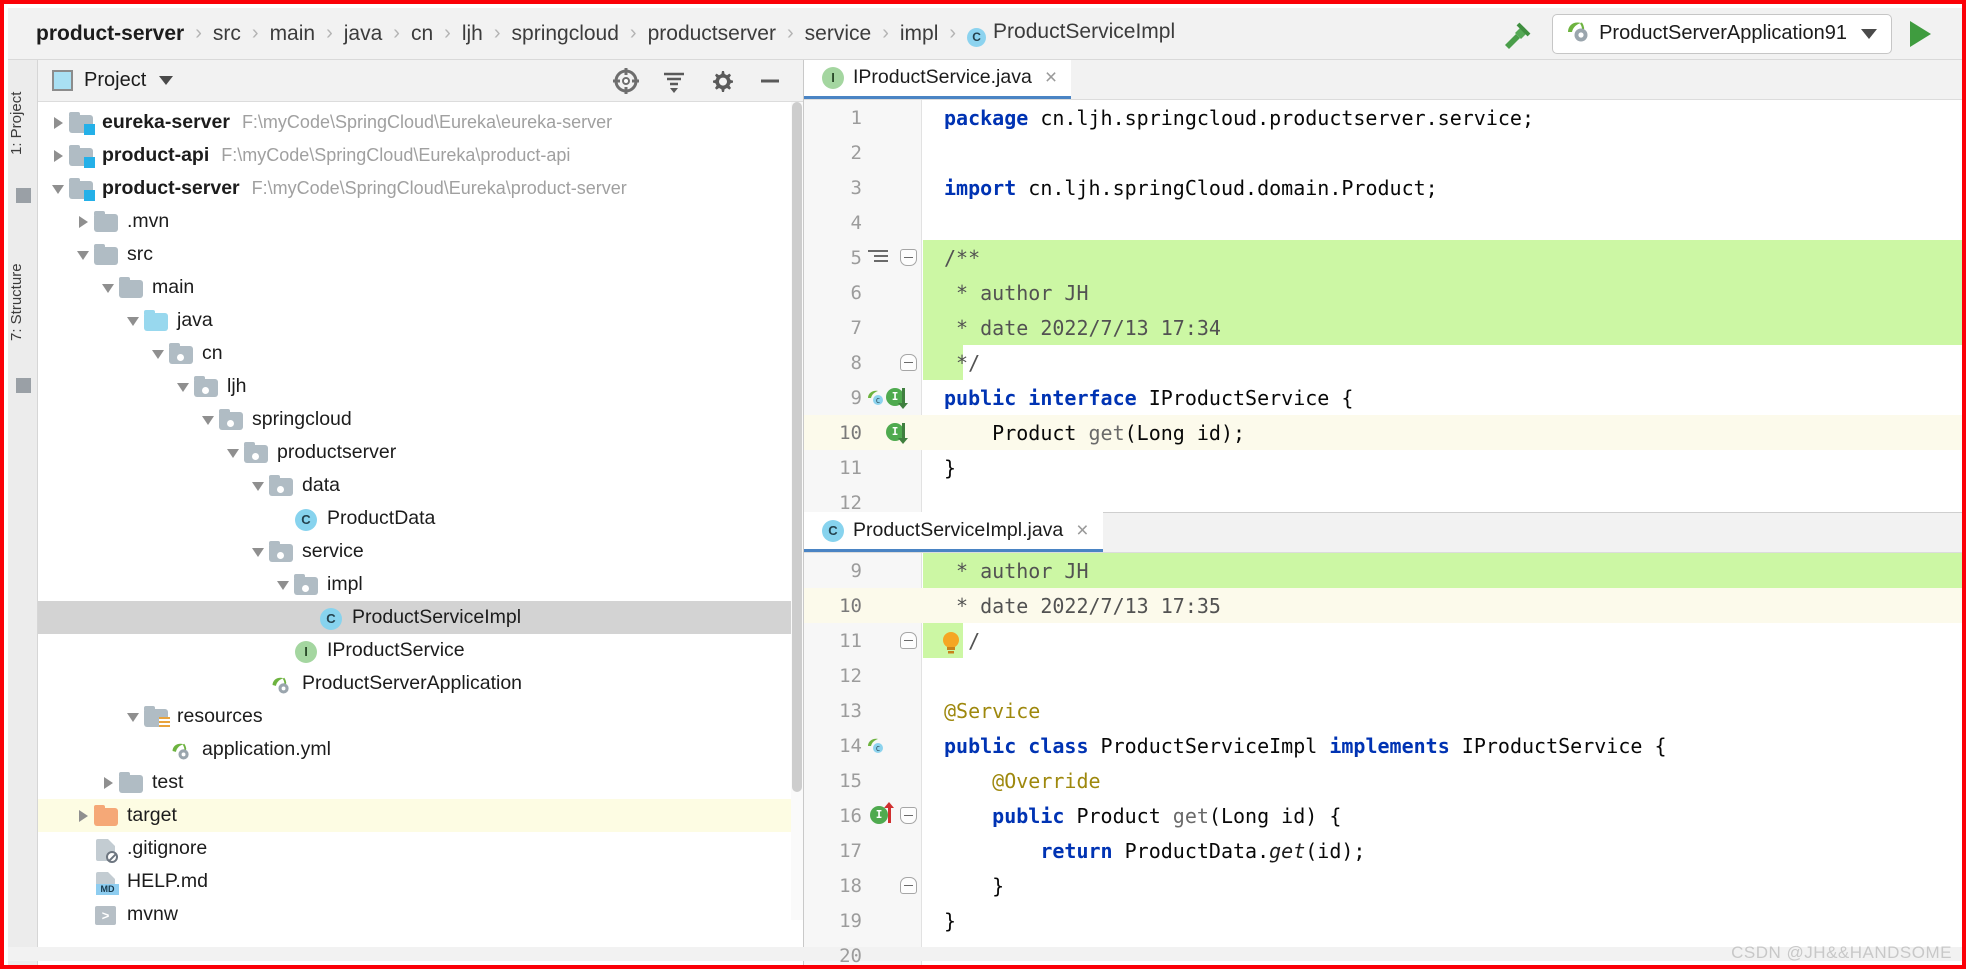  What do you see at coordinates (1383, 815) in the screenshot?
I see `code-line: 16 I public Product get(Long id) {` at bounding box center [1383, 815].